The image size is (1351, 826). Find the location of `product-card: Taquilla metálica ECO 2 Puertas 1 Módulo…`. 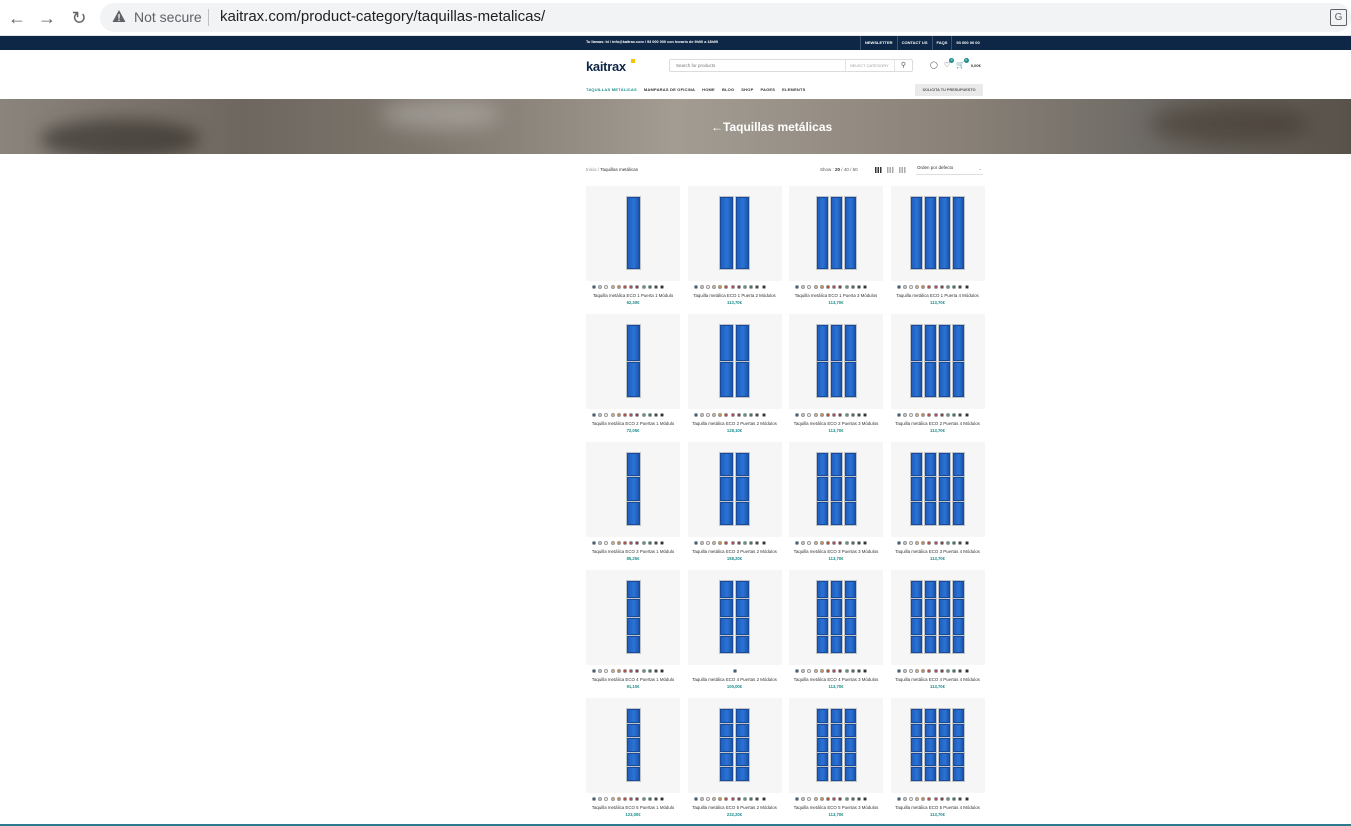

product-card: Taquilla metálica ECO 2 Puertas 1 Módulo… is located at coordinates (633, 378).